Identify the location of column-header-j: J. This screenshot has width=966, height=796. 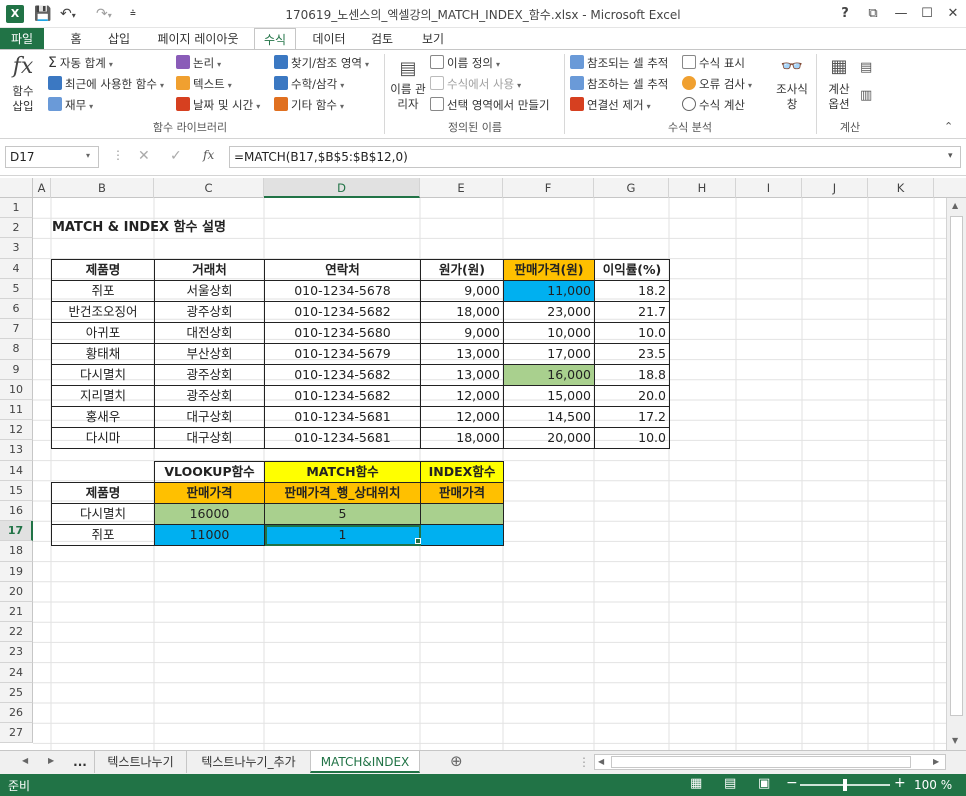
(835, 188).